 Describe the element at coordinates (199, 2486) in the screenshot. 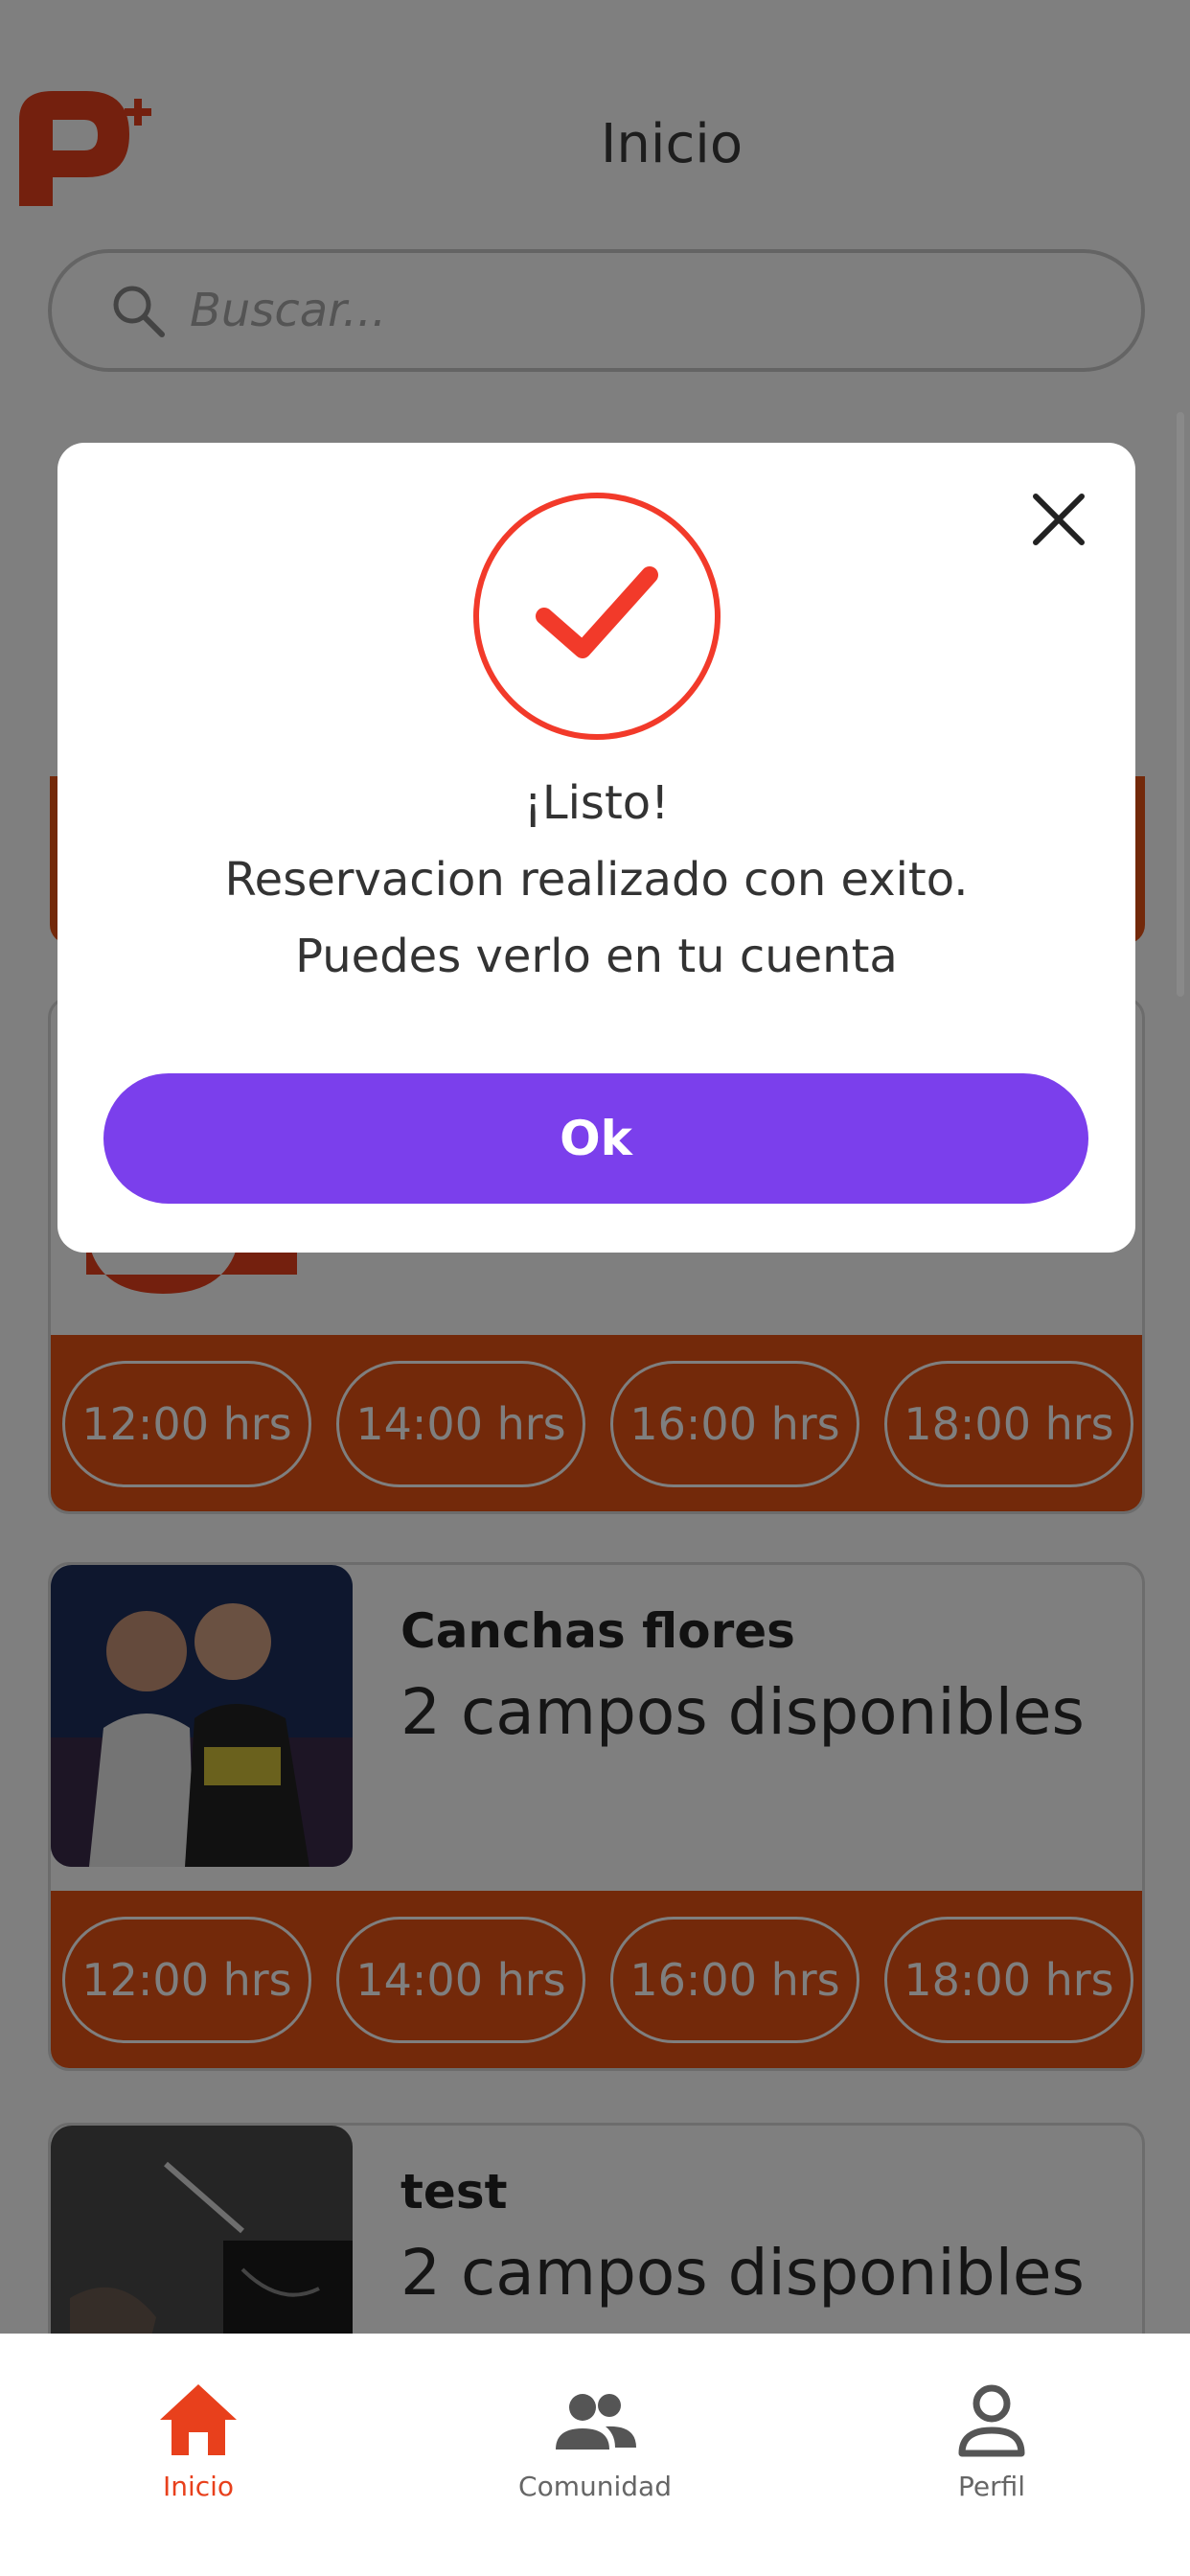

I see `nav-label: Inicio` at that location.